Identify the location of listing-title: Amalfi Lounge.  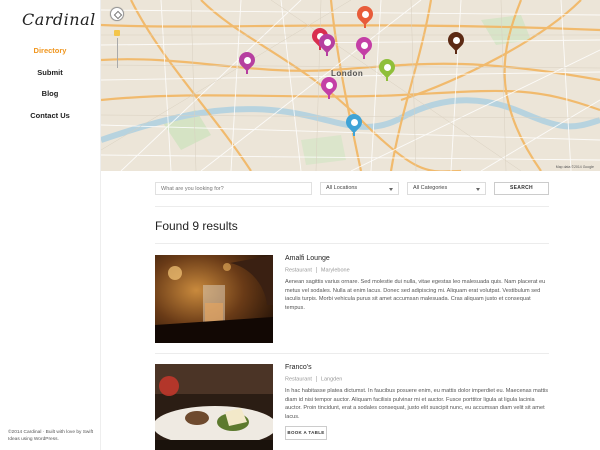
(307, 258).